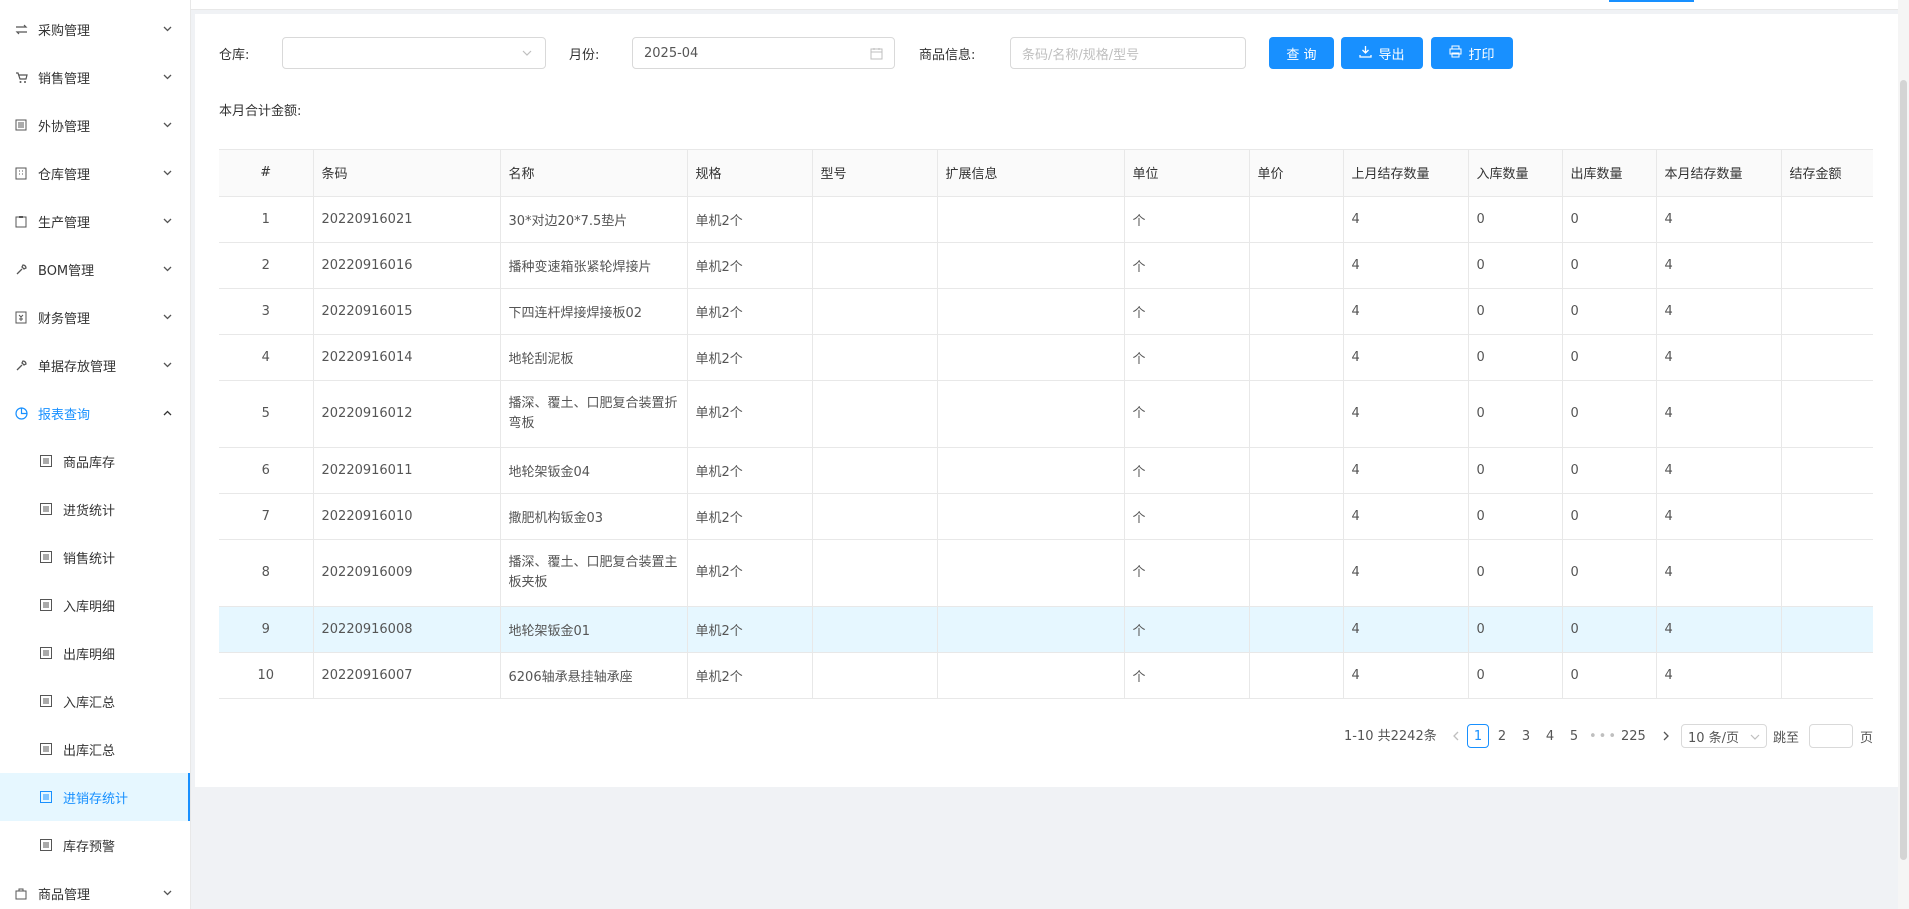  I want to click on submenu-outbound-summary: 出库汇总, so click(95, 749).